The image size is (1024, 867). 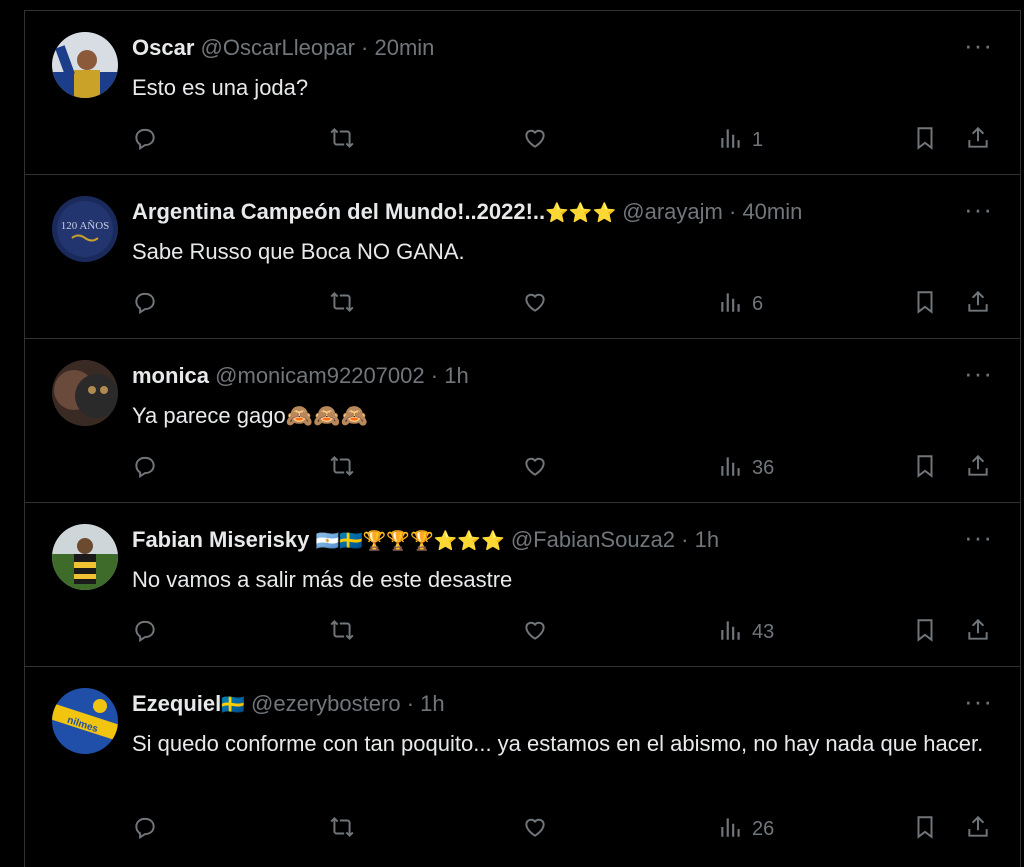 What do you see at coordinates (338, 211) in the screenshot?
I see `display-name: Argentina Campeón del Mundo!..2022!..` at bounding box center [338, 211].